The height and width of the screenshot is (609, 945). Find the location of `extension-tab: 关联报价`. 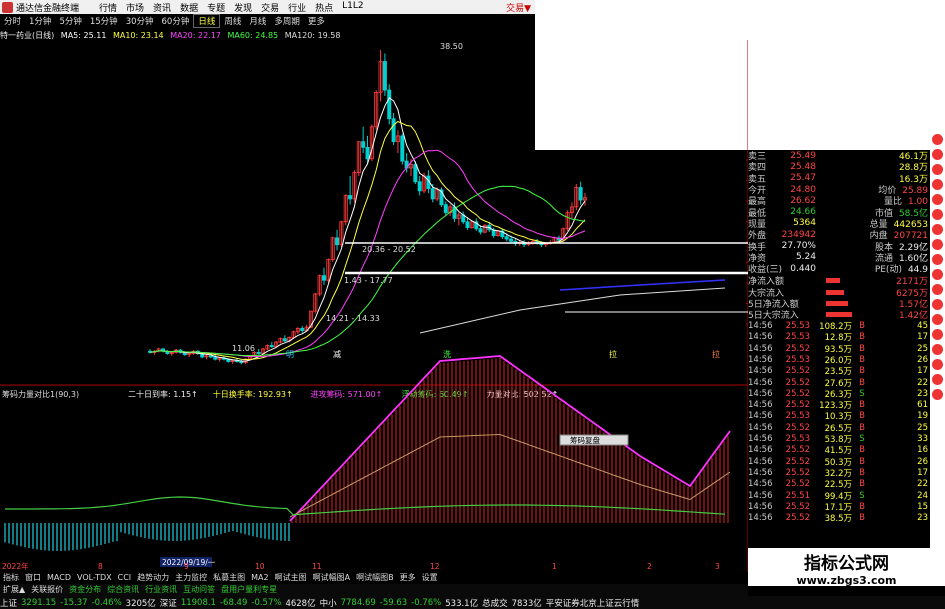

extension-tab: 关联报价 is located at coordinates (47, 589).